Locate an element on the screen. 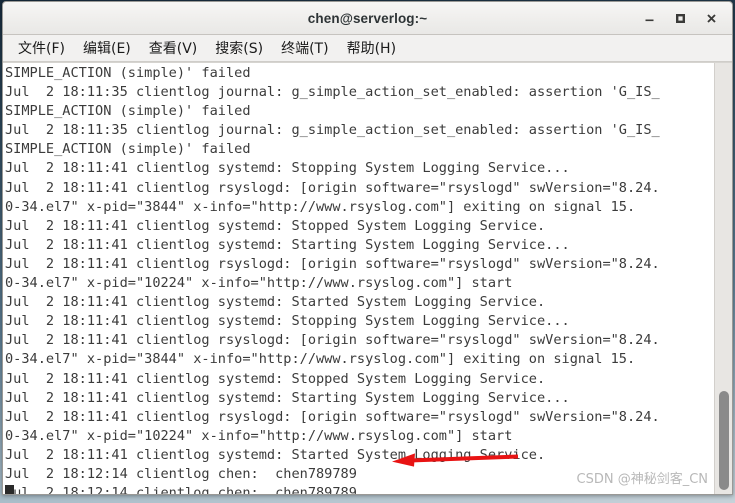 This screenshot has height=503, width=735. window-titlebar: chen@serverlog:~ is located at coordinates (367, 18).